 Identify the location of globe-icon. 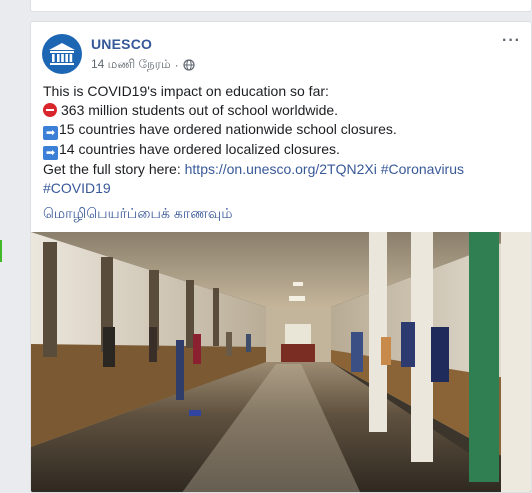
(188, 65).